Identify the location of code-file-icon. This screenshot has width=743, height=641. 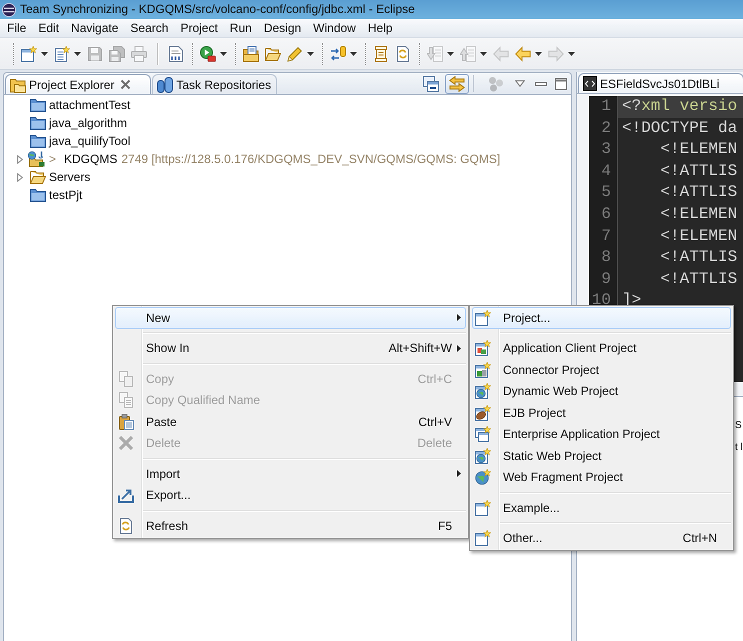
(590, 83).